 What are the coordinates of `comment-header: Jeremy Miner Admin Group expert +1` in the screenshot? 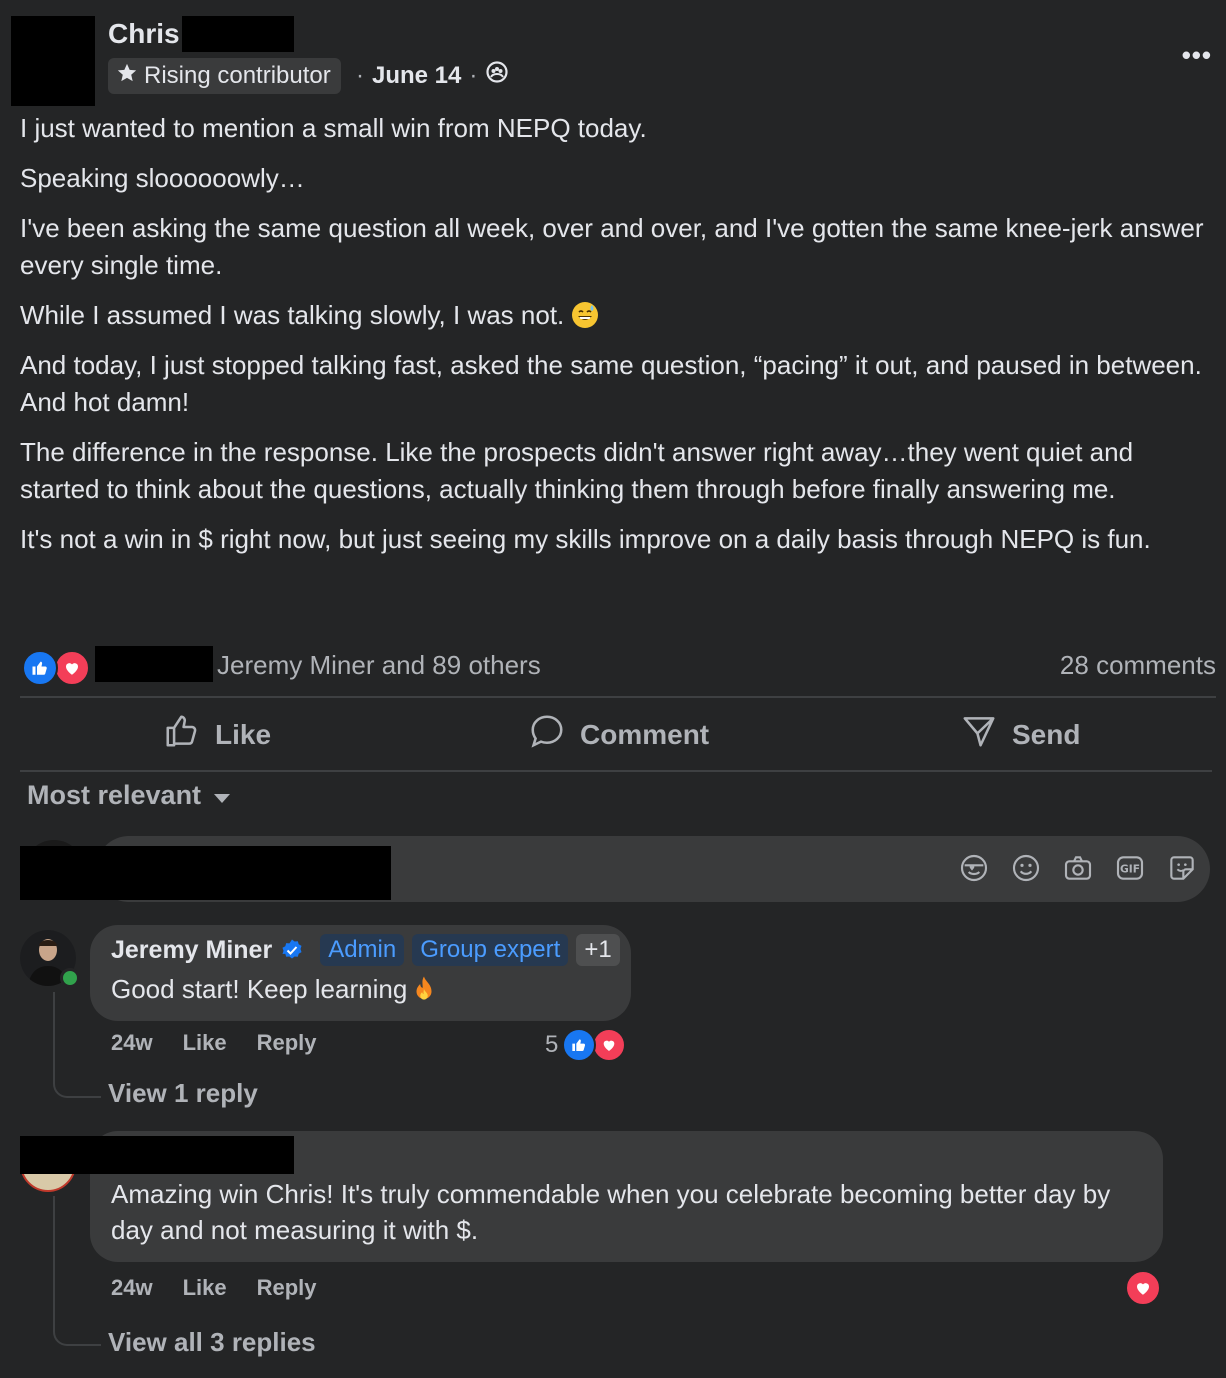 It's located at (365, 950).